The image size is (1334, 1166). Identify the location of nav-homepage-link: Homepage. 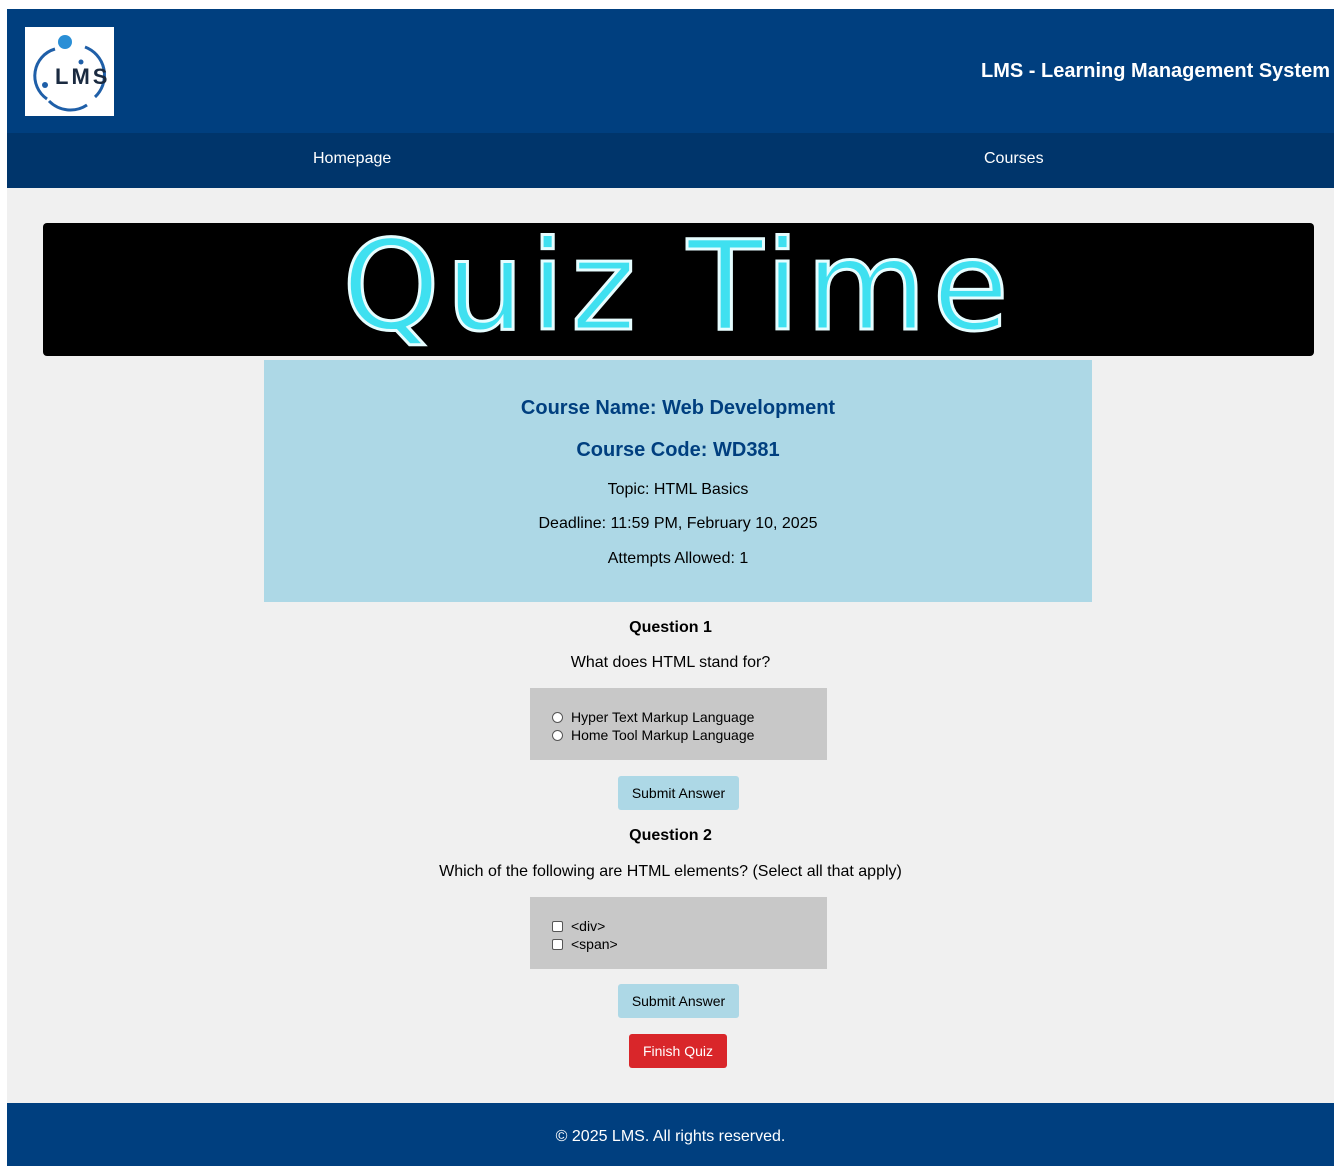
(352, 159).